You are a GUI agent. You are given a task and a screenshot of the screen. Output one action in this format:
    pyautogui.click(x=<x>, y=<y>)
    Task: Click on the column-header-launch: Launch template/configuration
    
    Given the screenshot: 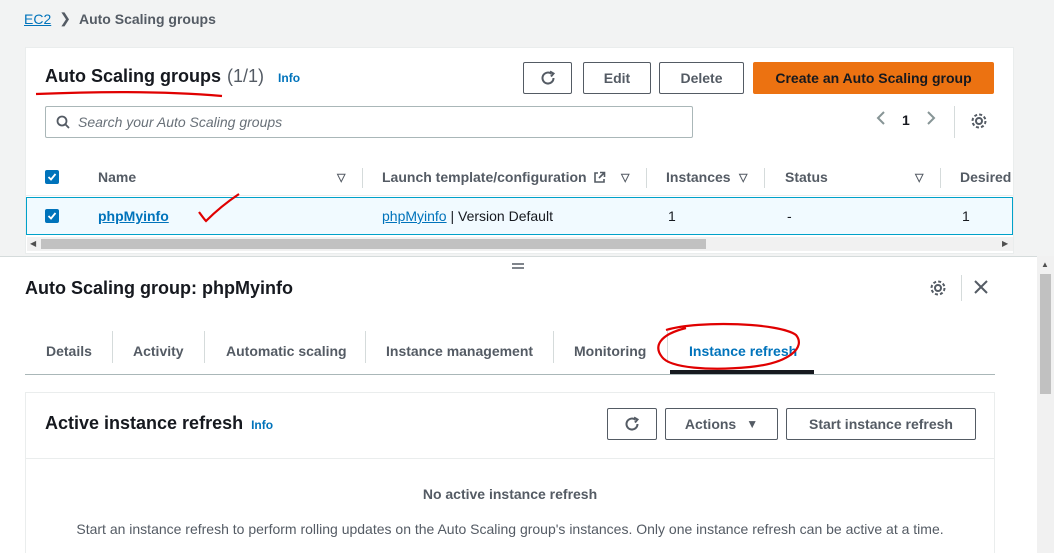 What is the action you would take?
    pyautogui.click(x=484, y=177)
    